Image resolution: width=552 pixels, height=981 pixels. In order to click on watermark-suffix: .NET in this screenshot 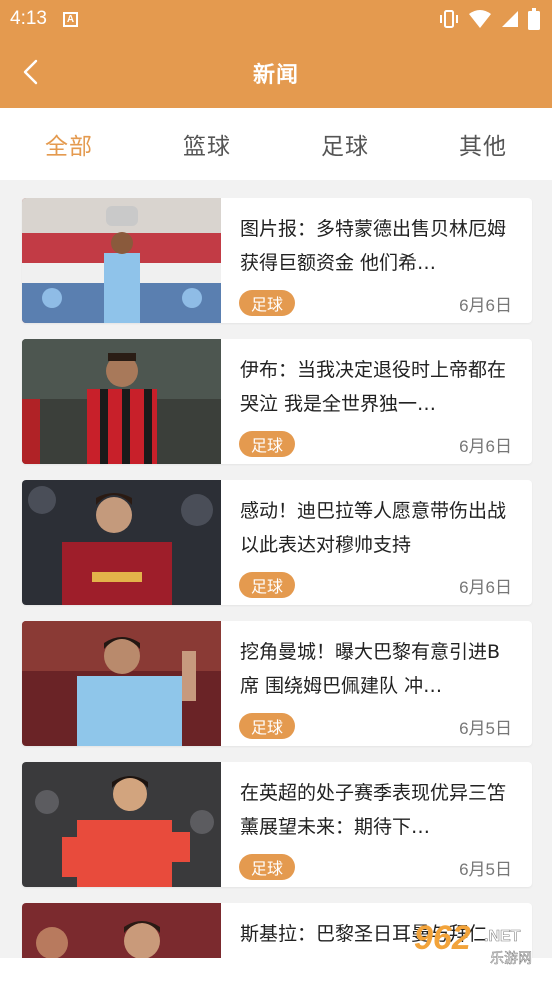, I will do `click(502, 936)`.